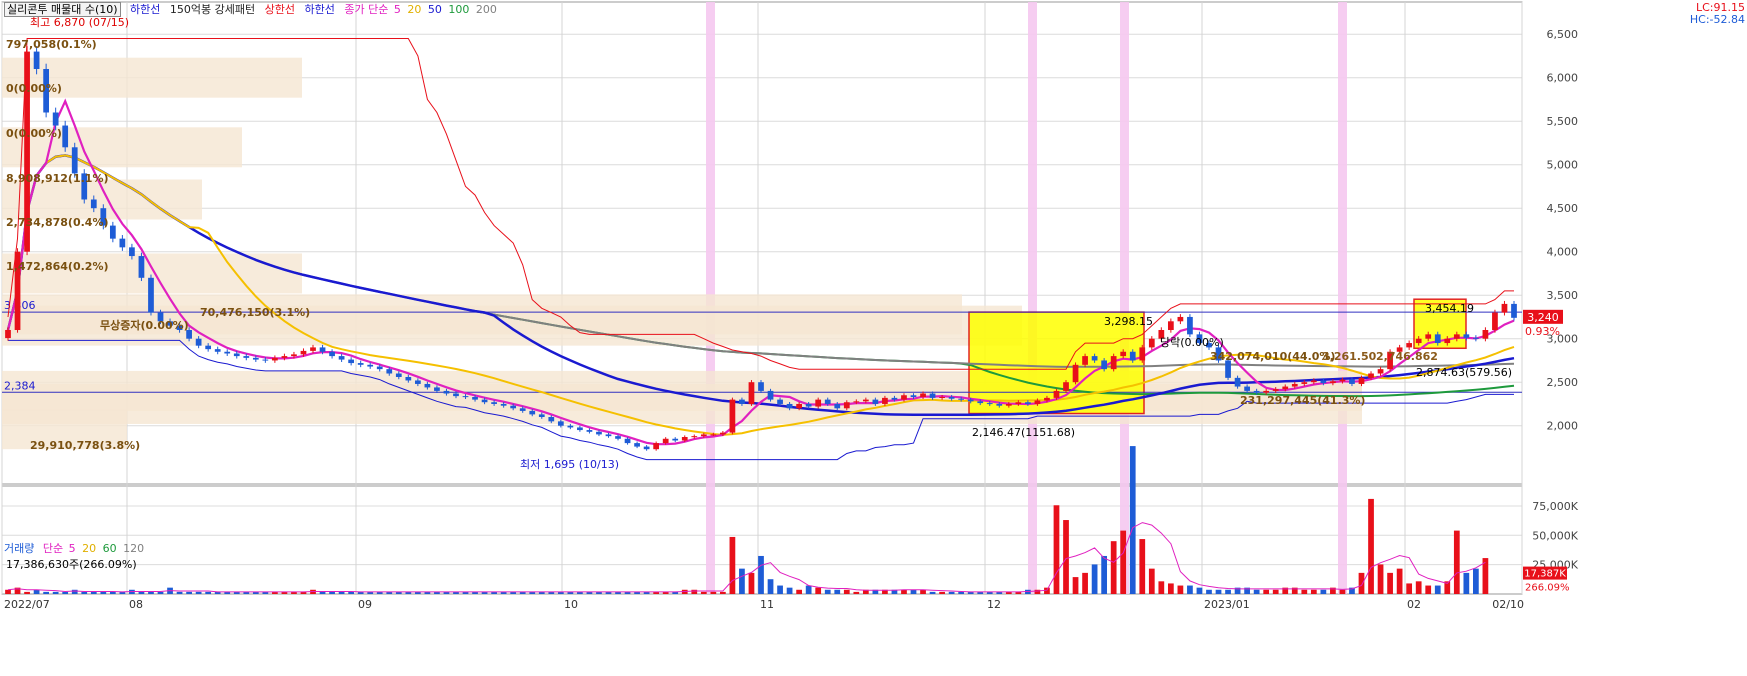 The height and width of the screenshot is (676, 1747). I want to click on x-tick-label: 2023/01, so click(1227, 604).